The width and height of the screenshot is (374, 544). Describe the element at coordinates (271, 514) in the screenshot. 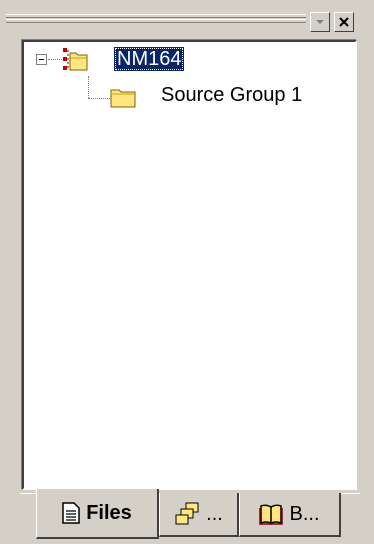

I see `books-icon` at that location.